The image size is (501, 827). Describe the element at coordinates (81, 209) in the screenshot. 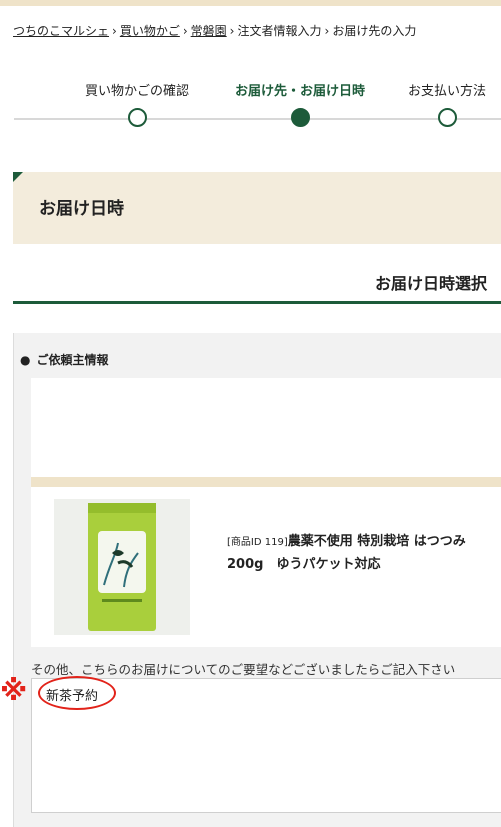

I see `section-title: お届け日時` at that location.